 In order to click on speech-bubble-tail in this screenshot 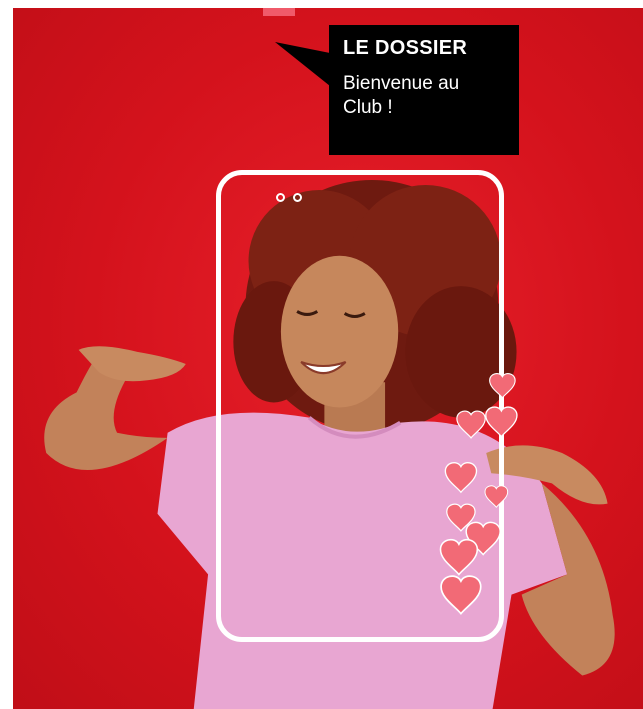, I will do `click(305, 66)`.